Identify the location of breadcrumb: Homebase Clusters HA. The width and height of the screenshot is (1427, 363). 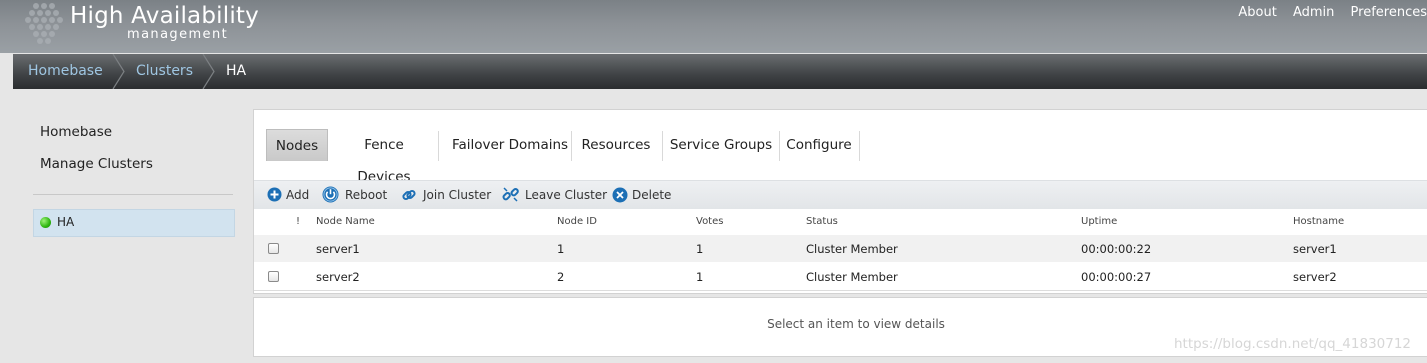
(720, 71).